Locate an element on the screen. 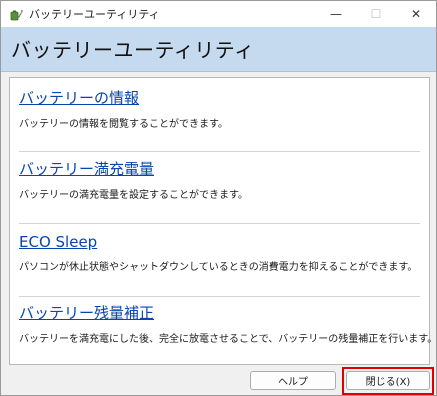 This screenshot has width=437, height=396. maximize-button: ☐ is located at coordinates (376, 14).